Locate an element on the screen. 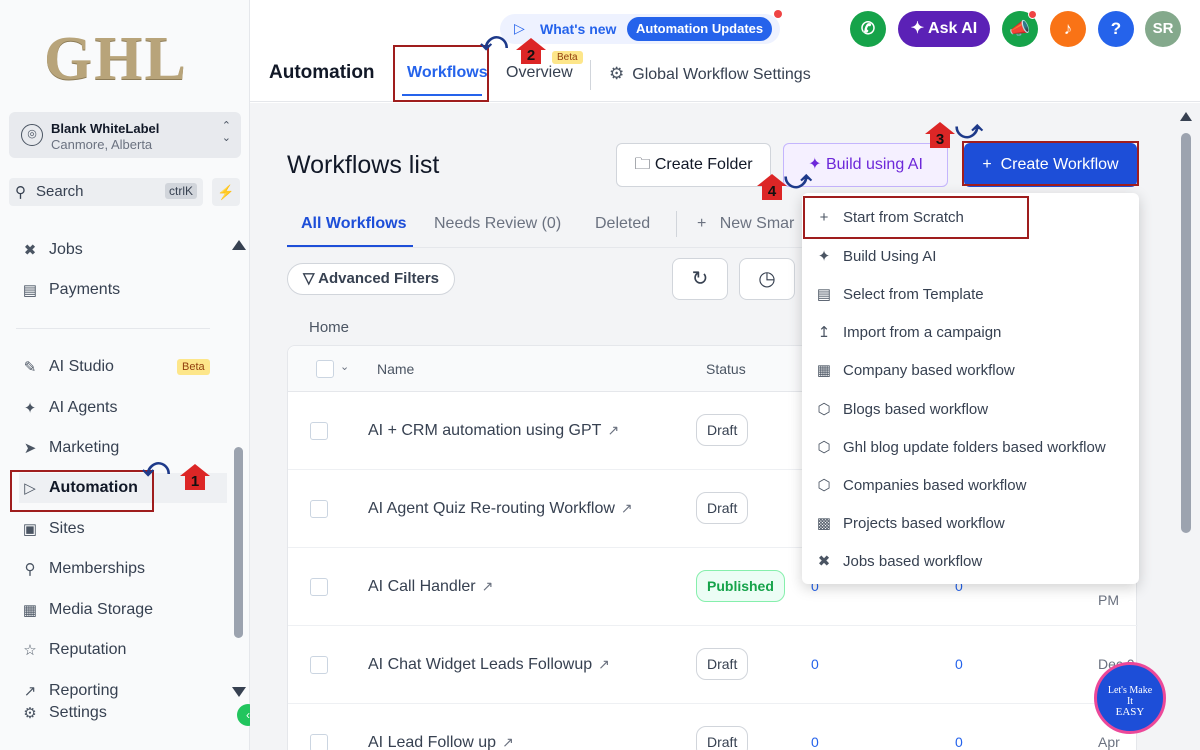  sidebar-item-memberships: ⚲ Memberships is located at coordinates (123, 569).